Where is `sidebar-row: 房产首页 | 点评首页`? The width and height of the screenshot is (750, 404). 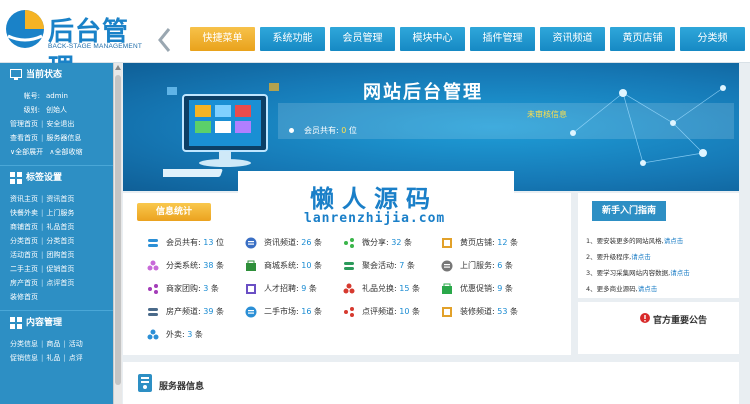 sidebar-row: 房产首页 | 点评首页 is located at coordinates (58, 283).